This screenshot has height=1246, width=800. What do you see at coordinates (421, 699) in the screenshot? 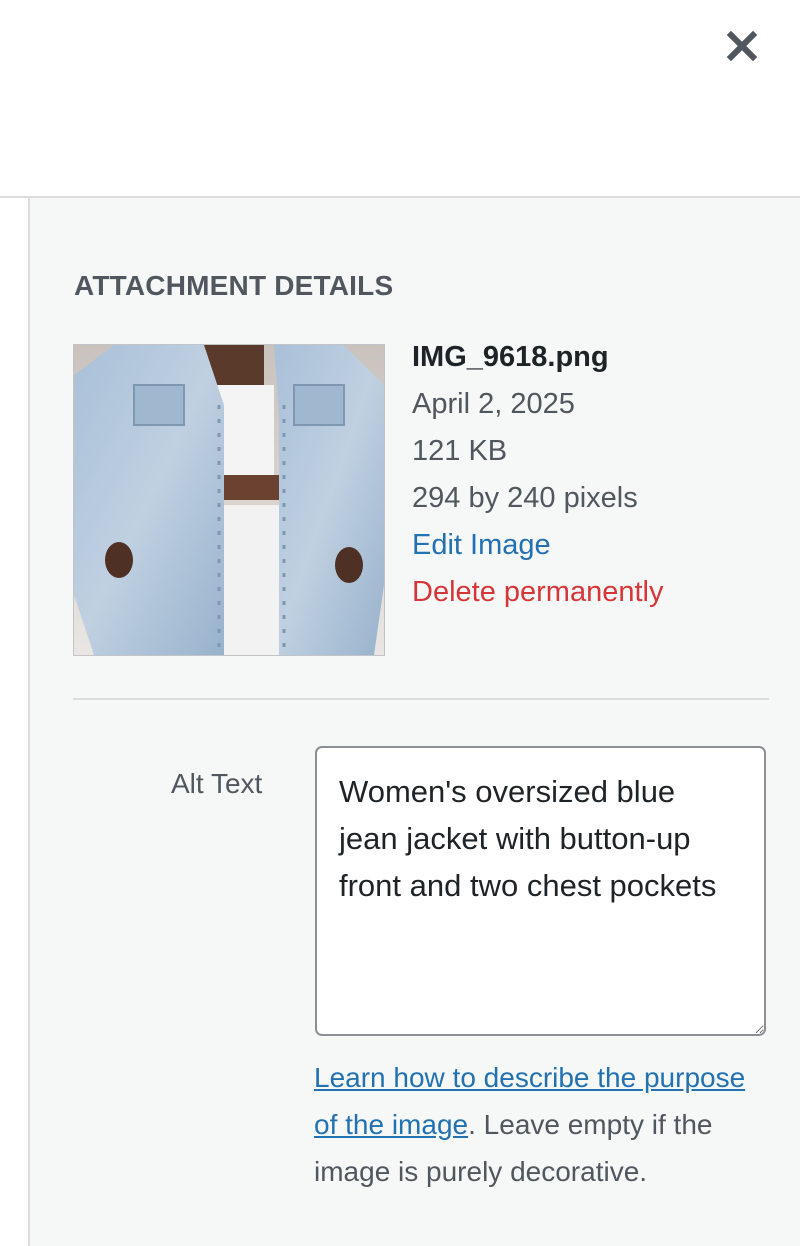
I see `divider` at bounding box center [421, 699].